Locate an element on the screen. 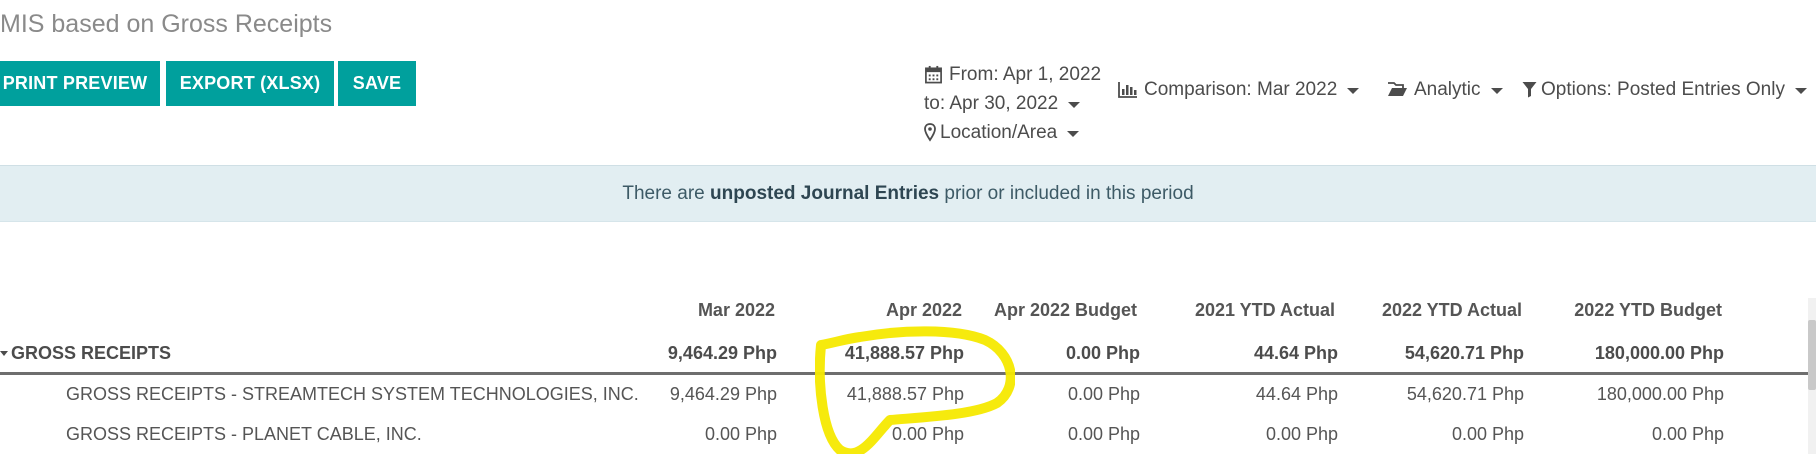  options-filter: Options: Posted Entries Only is located at coordinates (1664, 89).